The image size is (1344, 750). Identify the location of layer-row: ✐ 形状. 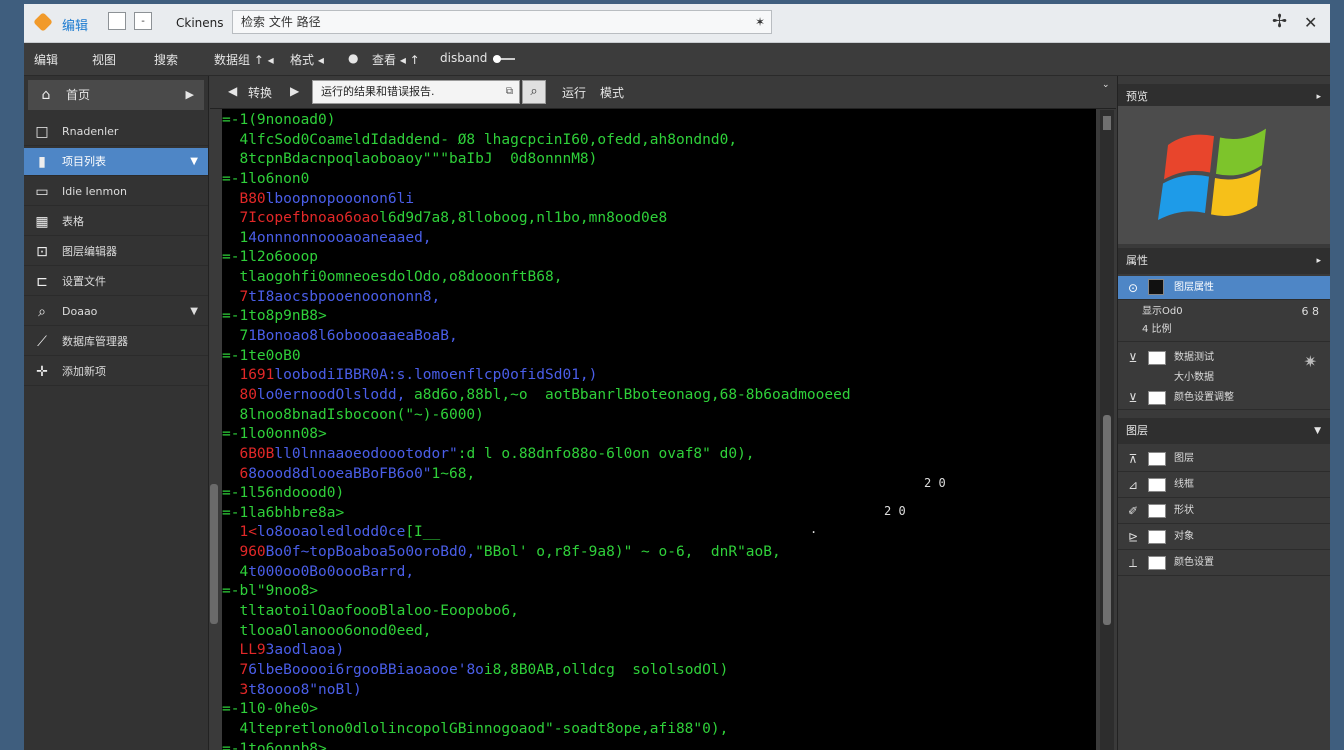
(1224, 511).